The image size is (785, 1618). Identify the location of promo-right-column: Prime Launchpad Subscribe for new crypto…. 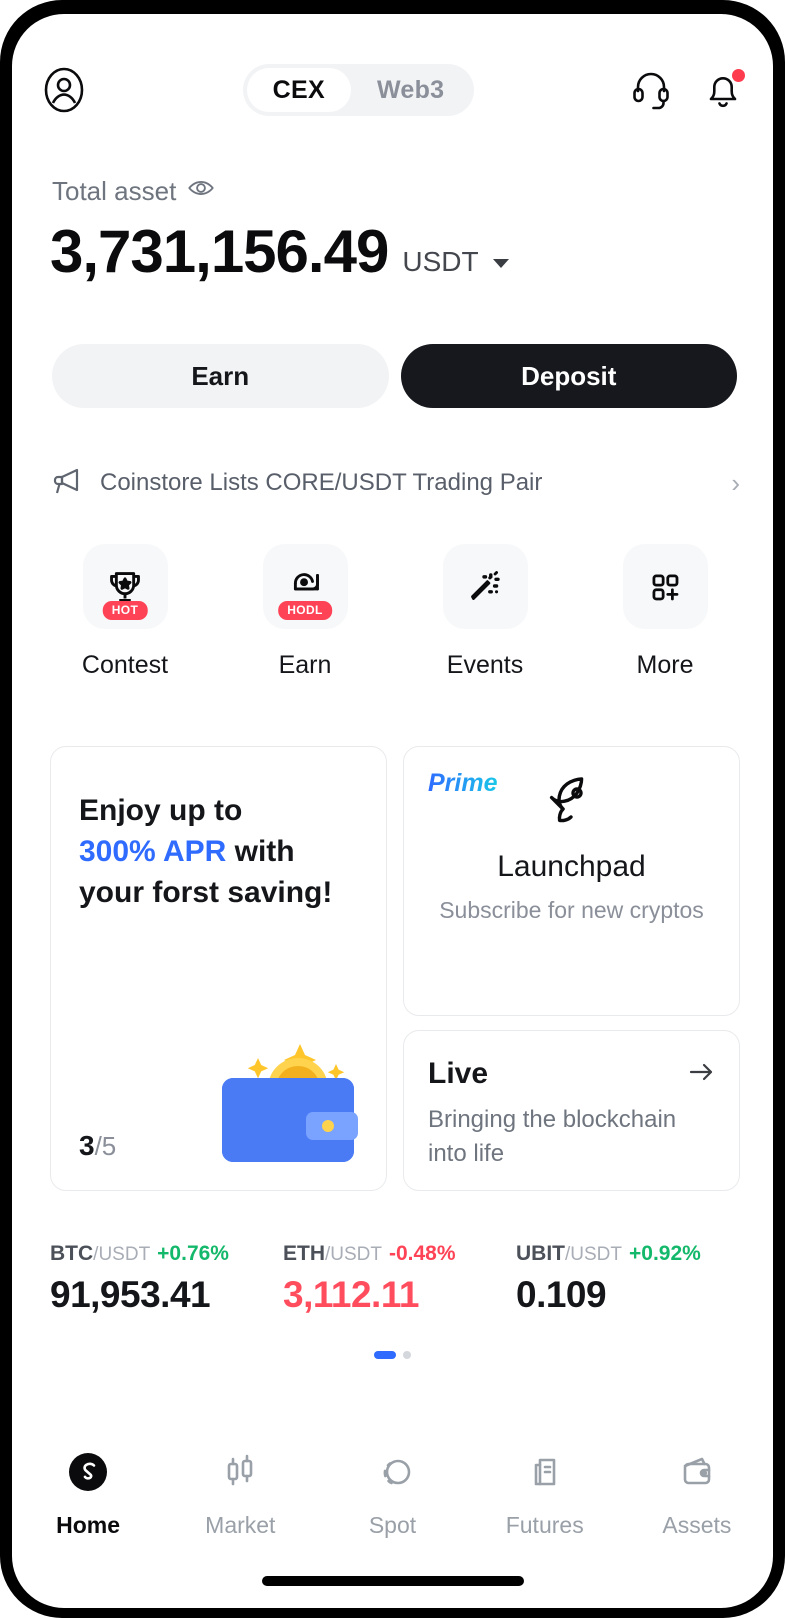
(571, 968).